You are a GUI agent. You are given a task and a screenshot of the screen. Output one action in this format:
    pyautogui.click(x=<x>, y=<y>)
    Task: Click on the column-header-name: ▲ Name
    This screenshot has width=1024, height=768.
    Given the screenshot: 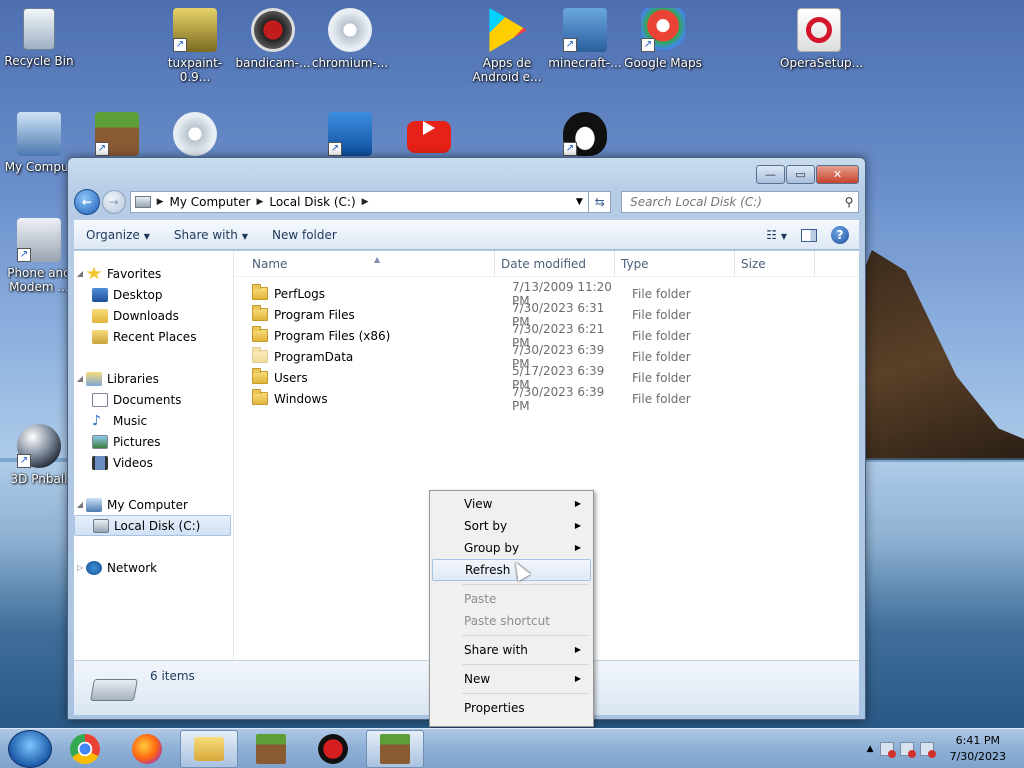 What is the action you would take?
    pyautogui.click(x=364, y=263)
    